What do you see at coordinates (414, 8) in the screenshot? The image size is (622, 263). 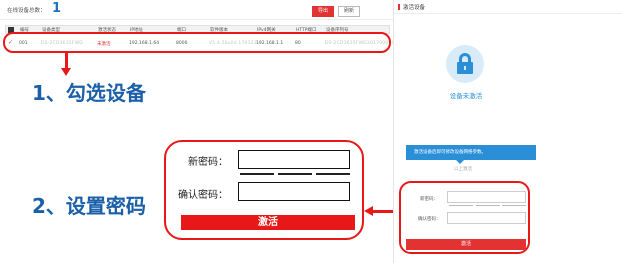 I see `panel-title: 激活设备` at bounding box center [414, 8].